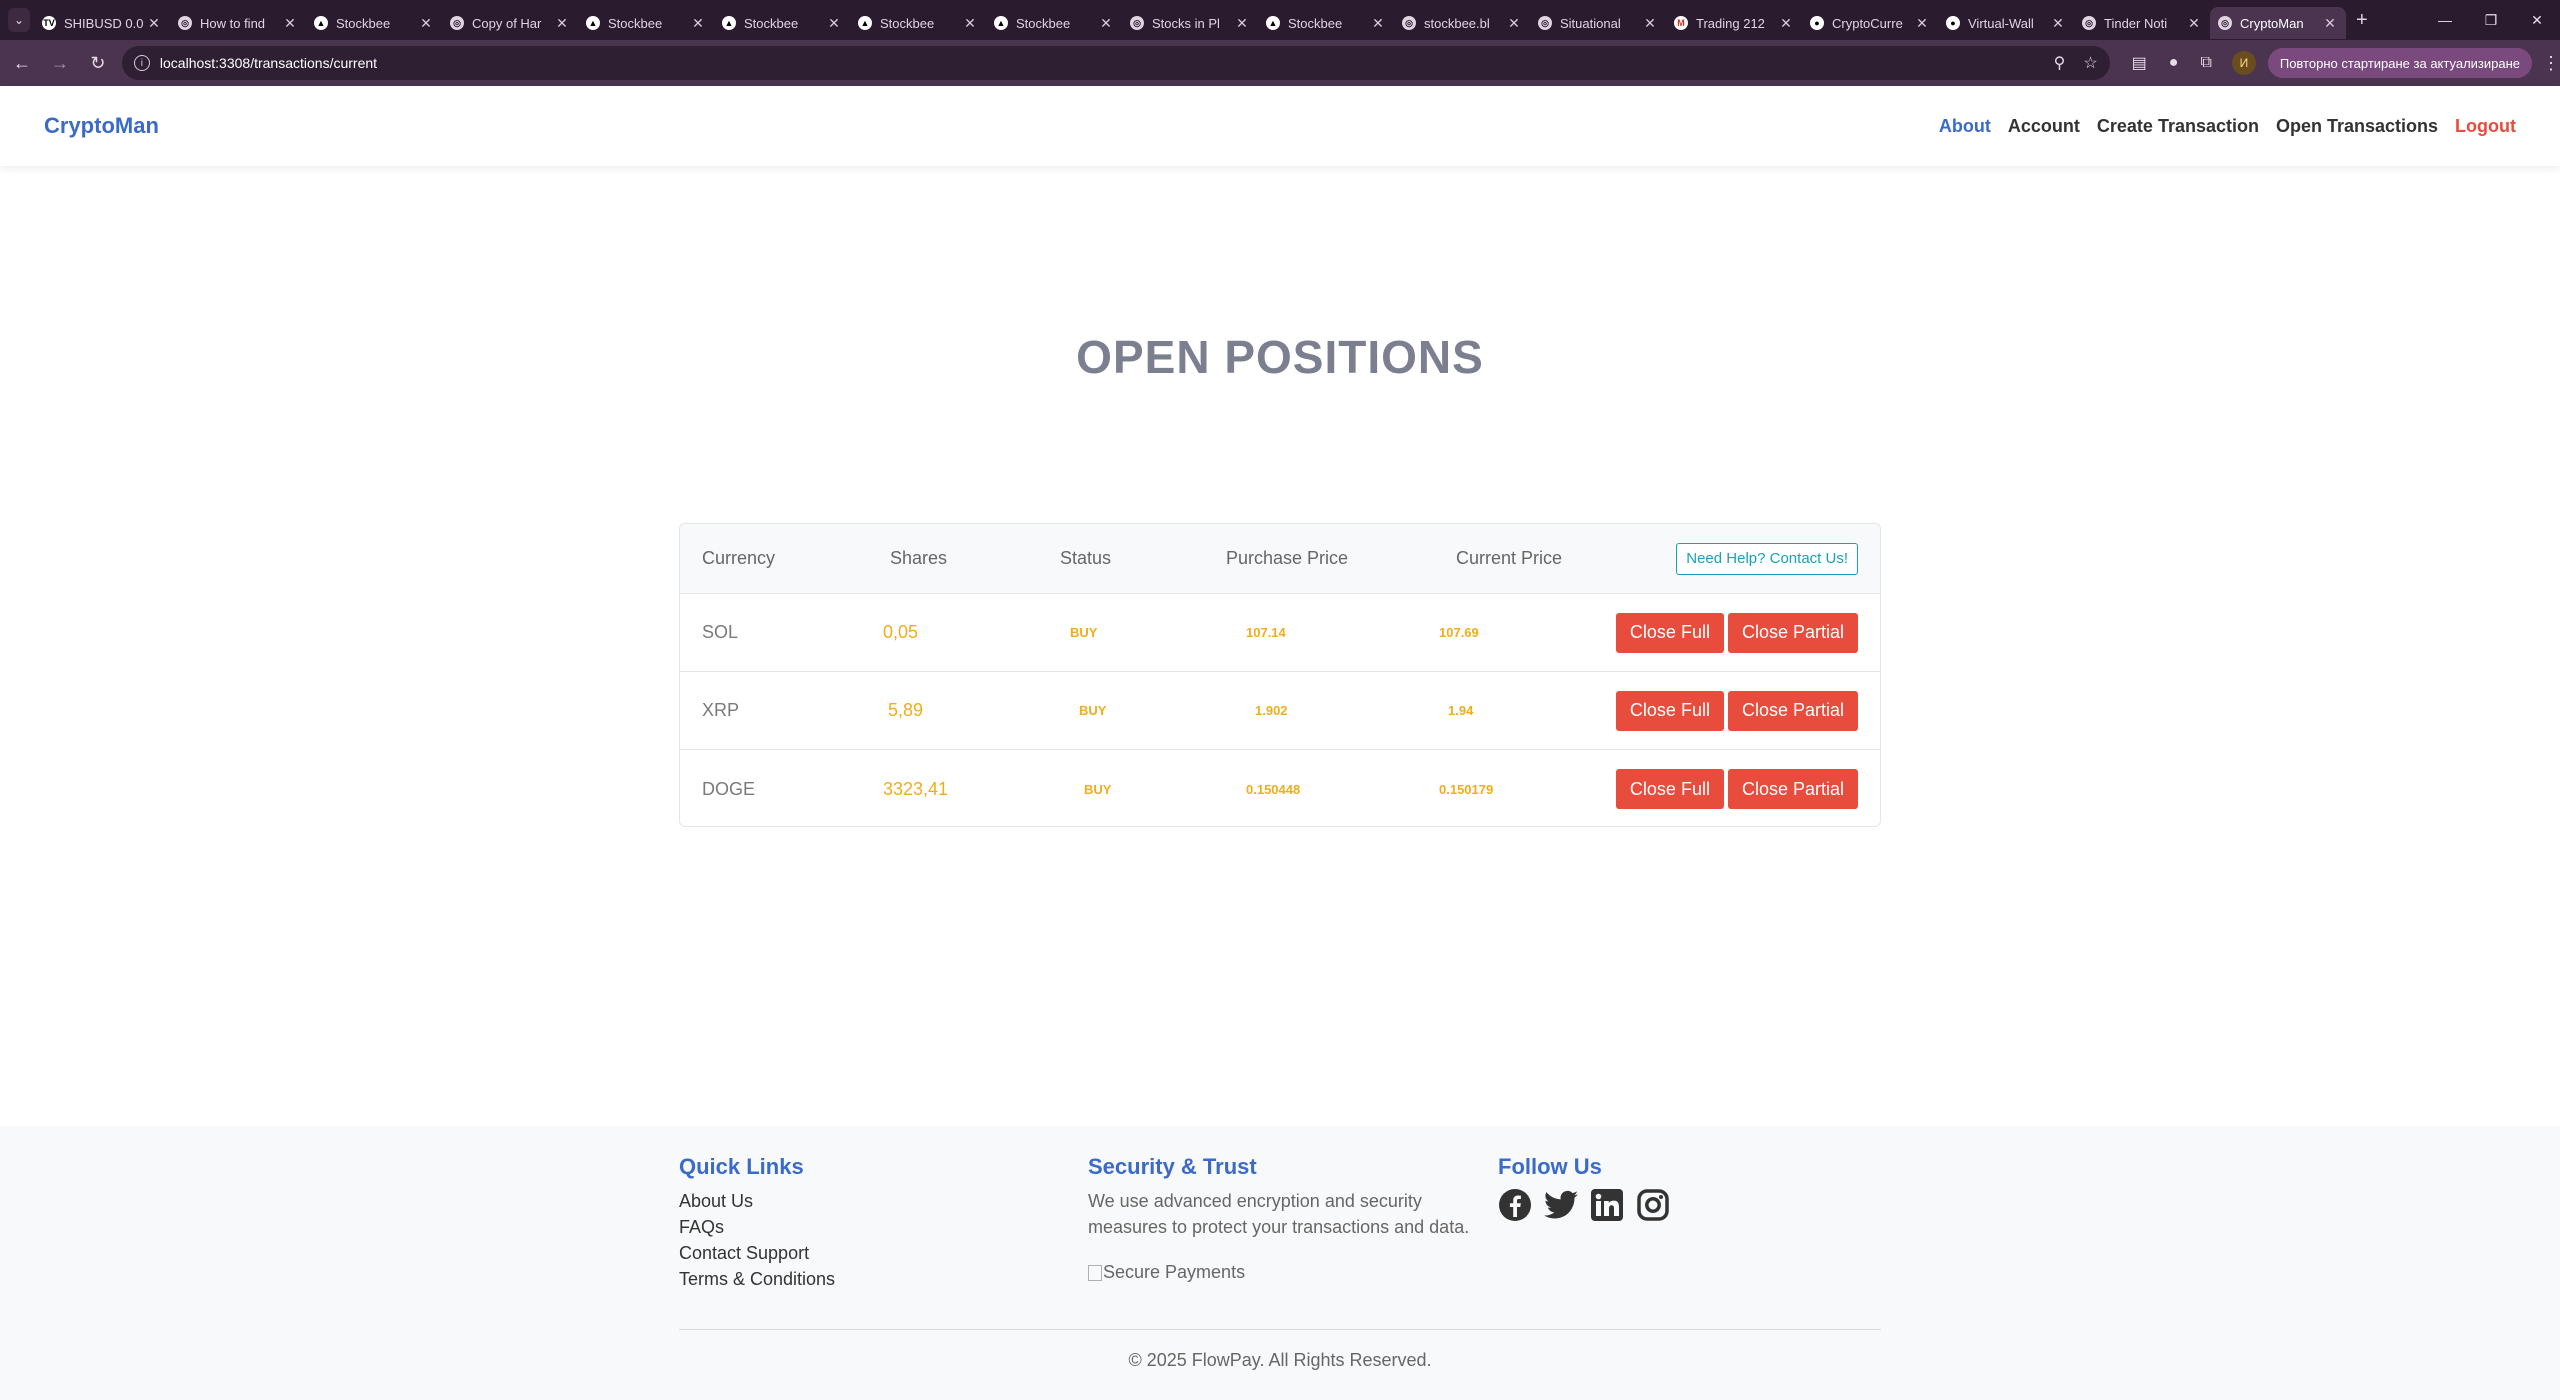 This screenshot has height=1400, width=2560. Describe the element at coordinates (2090, 63) in the screenshot. I see `bookmark-star-icon: ☆` at that location.